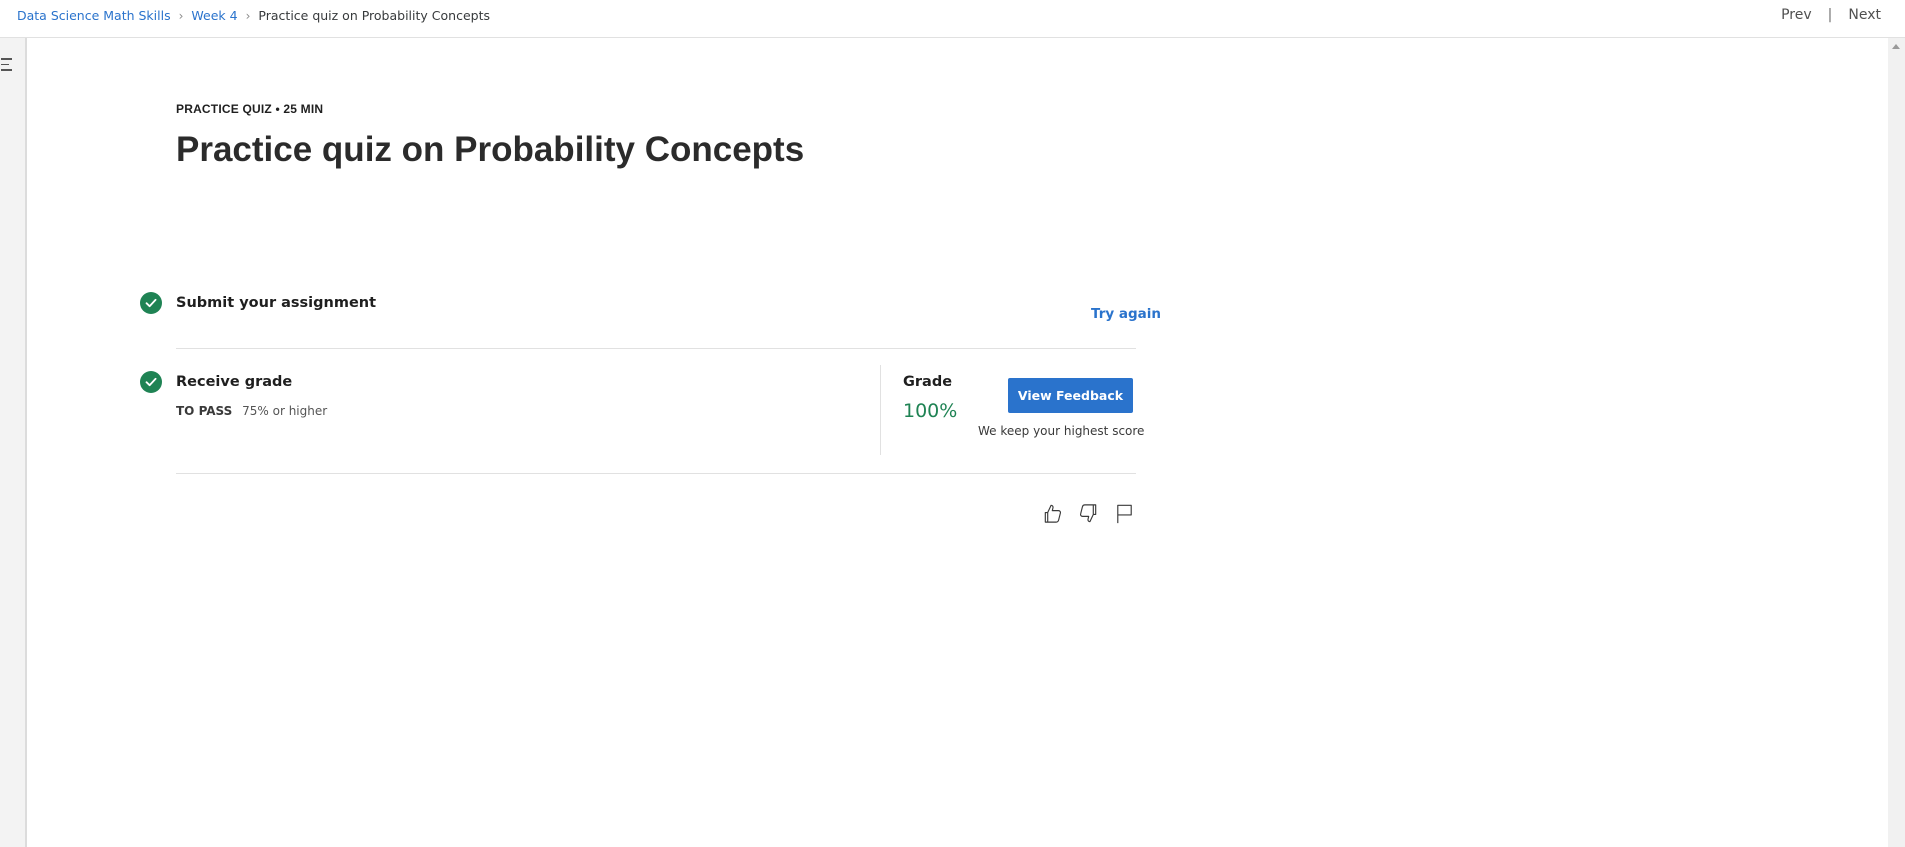  Describe the element at coordinates (1052, 513) in the screenshot. I see `thumbs-up-icon` at that location.